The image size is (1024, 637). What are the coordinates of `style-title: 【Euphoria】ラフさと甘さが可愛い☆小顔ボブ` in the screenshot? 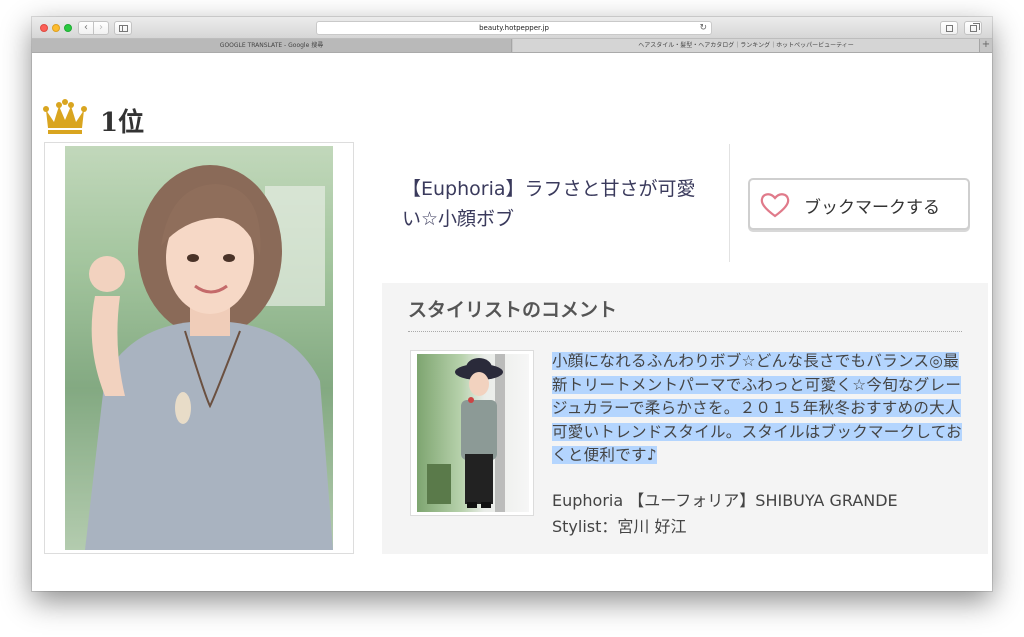 It's located at (557, 204).